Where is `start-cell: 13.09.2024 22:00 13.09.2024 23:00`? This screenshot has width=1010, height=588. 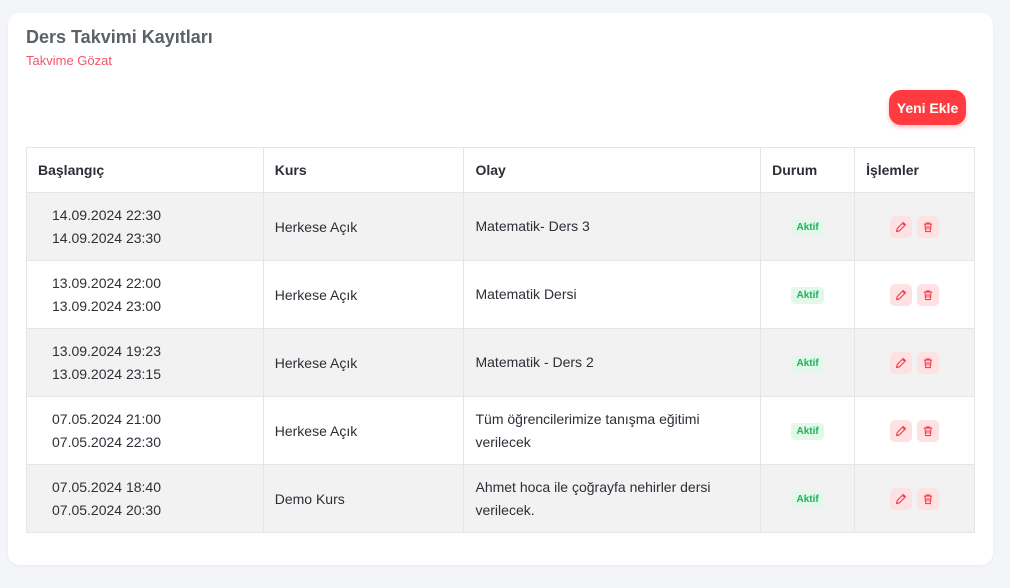
start-cell: 13.09.2024 22:00 13.09.2024 23:00 is located at coordinates (145, 294).